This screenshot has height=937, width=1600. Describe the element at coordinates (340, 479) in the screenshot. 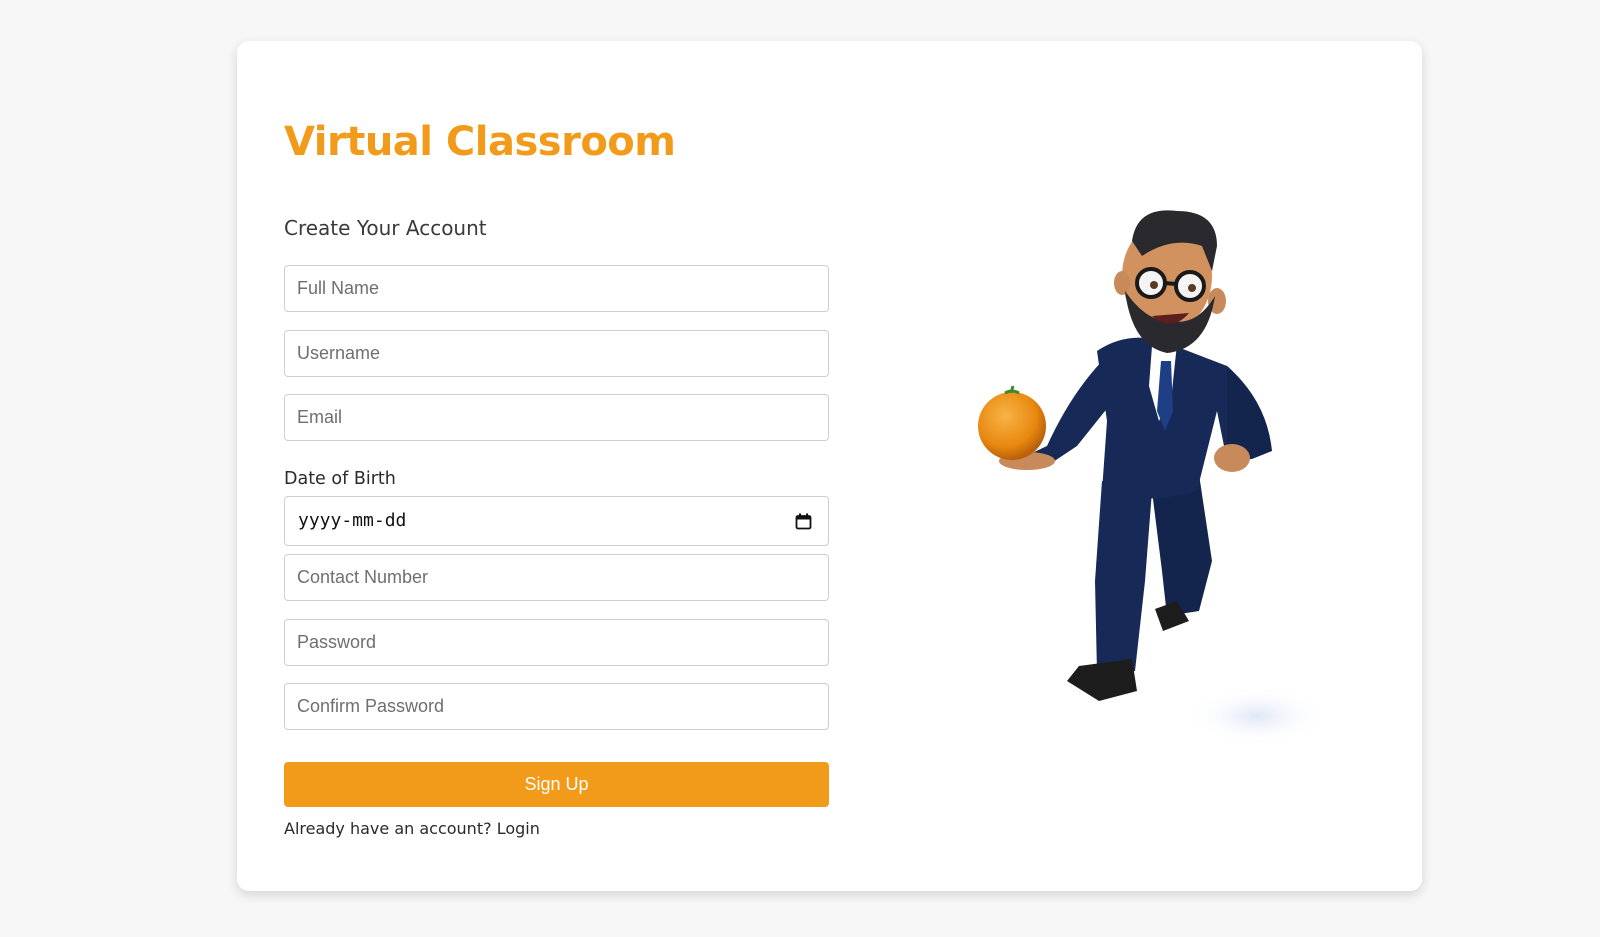

I see `date-of-birth-label: Date of Birth` at that location.